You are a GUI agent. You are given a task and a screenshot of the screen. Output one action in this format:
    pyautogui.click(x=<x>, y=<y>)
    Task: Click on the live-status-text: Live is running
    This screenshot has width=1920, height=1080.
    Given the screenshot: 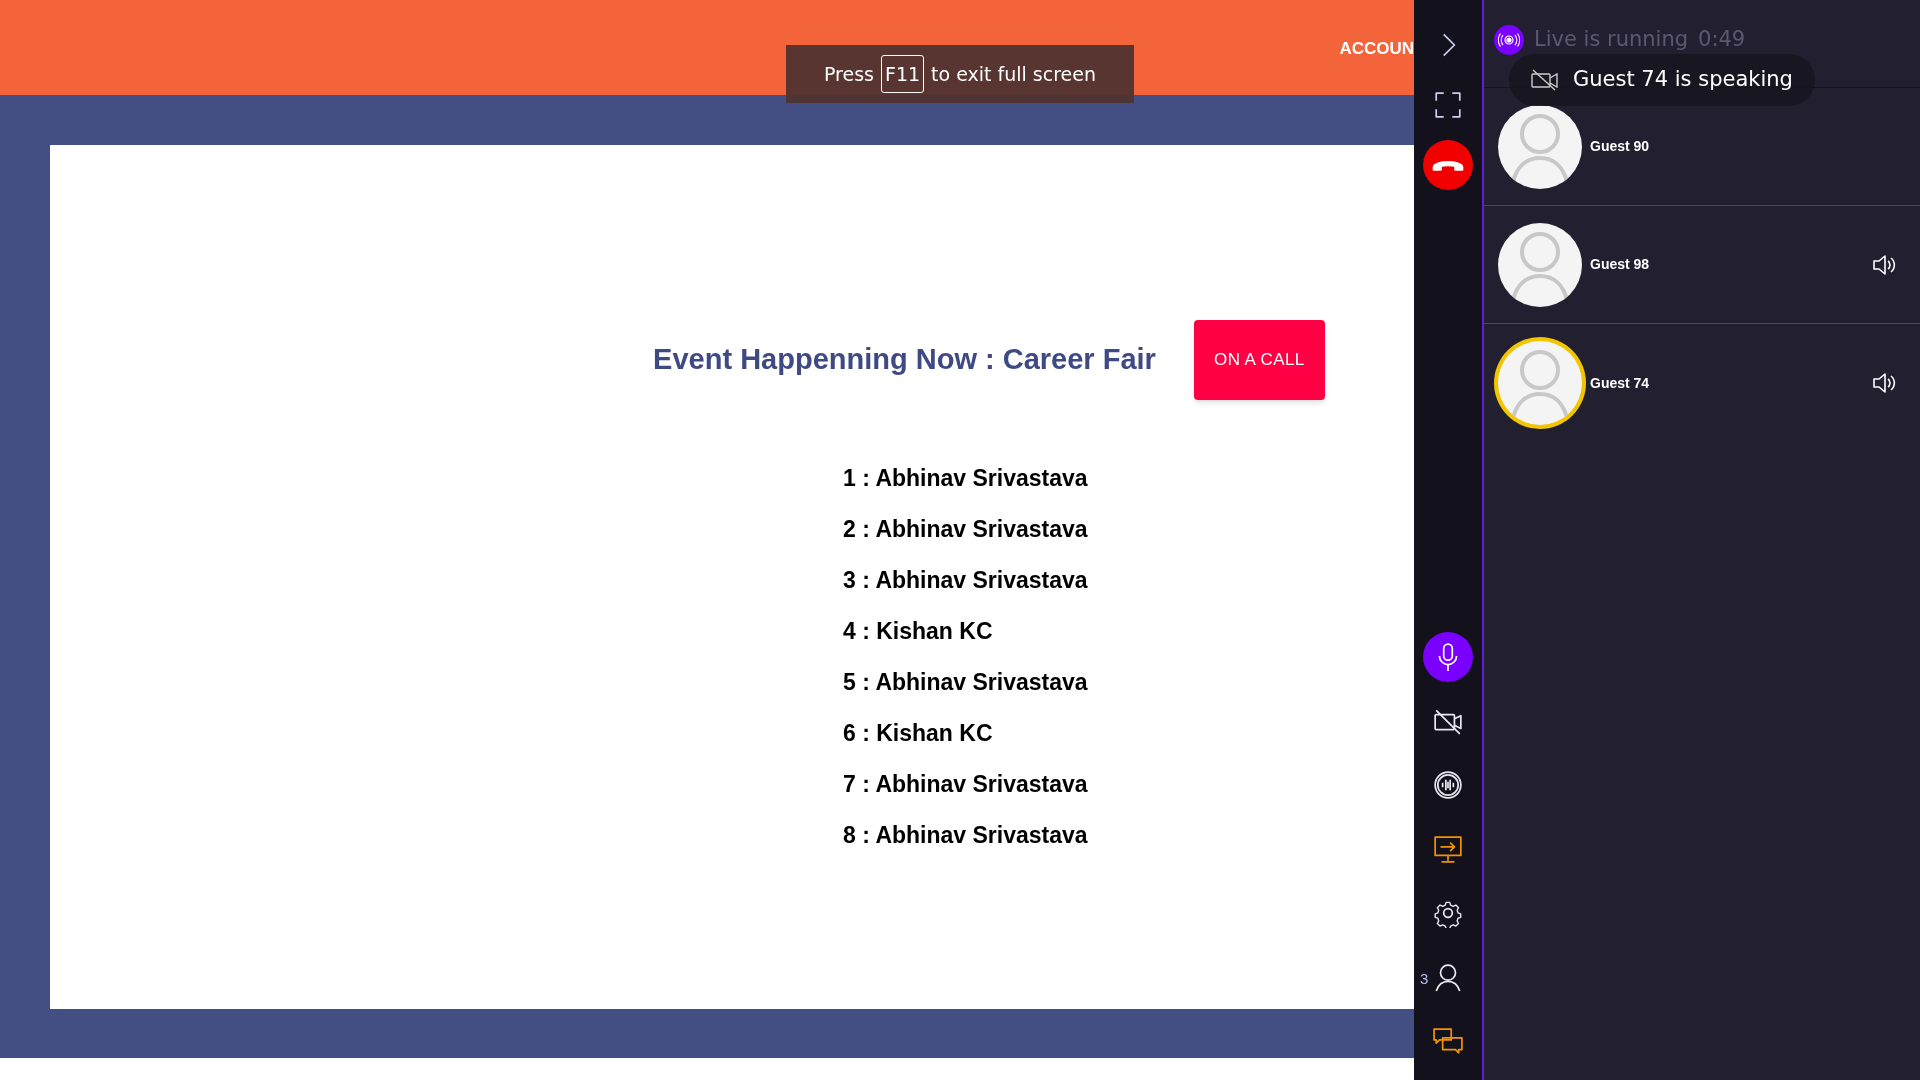 What is the action you would take?
    pyautogui.click(x=1611, y=39)
    